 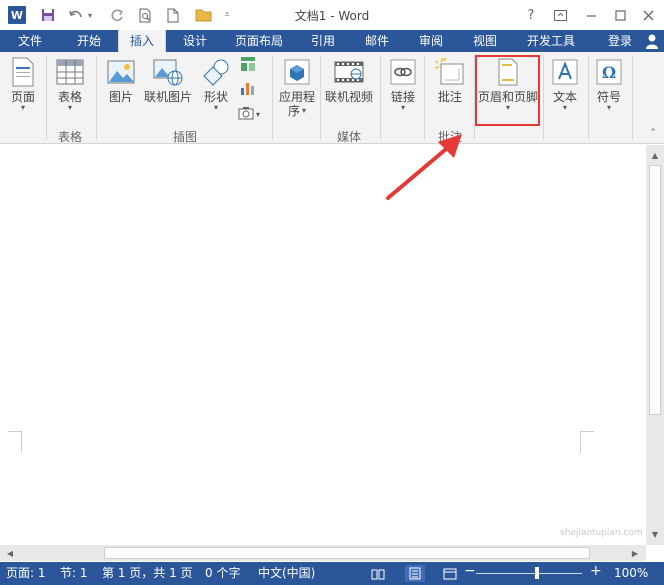 What do you see at coordinates (348, 97) in the screenshot?
I see `online-video-label: 联机视频` at bounding box center [348, 97].